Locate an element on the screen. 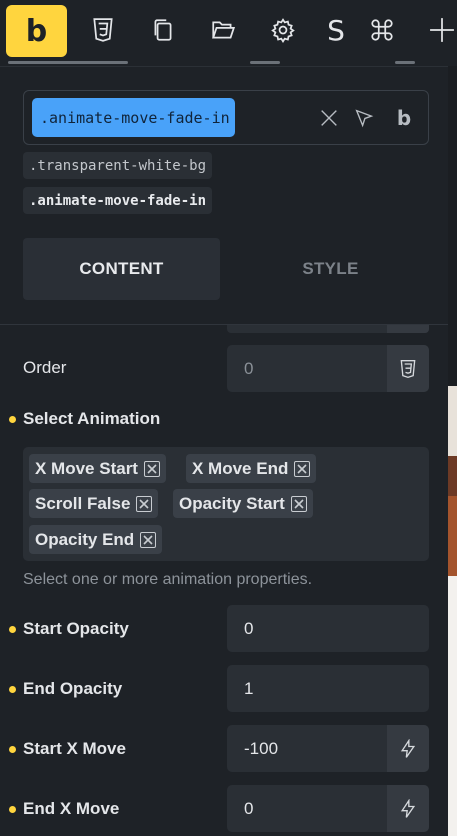 The height and width of the screenshot is (836, 457). top-toolbar: b S is located at coordinates (228, 33).